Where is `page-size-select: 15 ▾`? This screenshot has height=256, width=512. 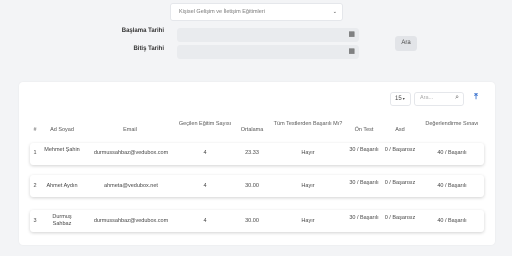
page-size-select: 15 ▾ is located at coordinates (400, 99).